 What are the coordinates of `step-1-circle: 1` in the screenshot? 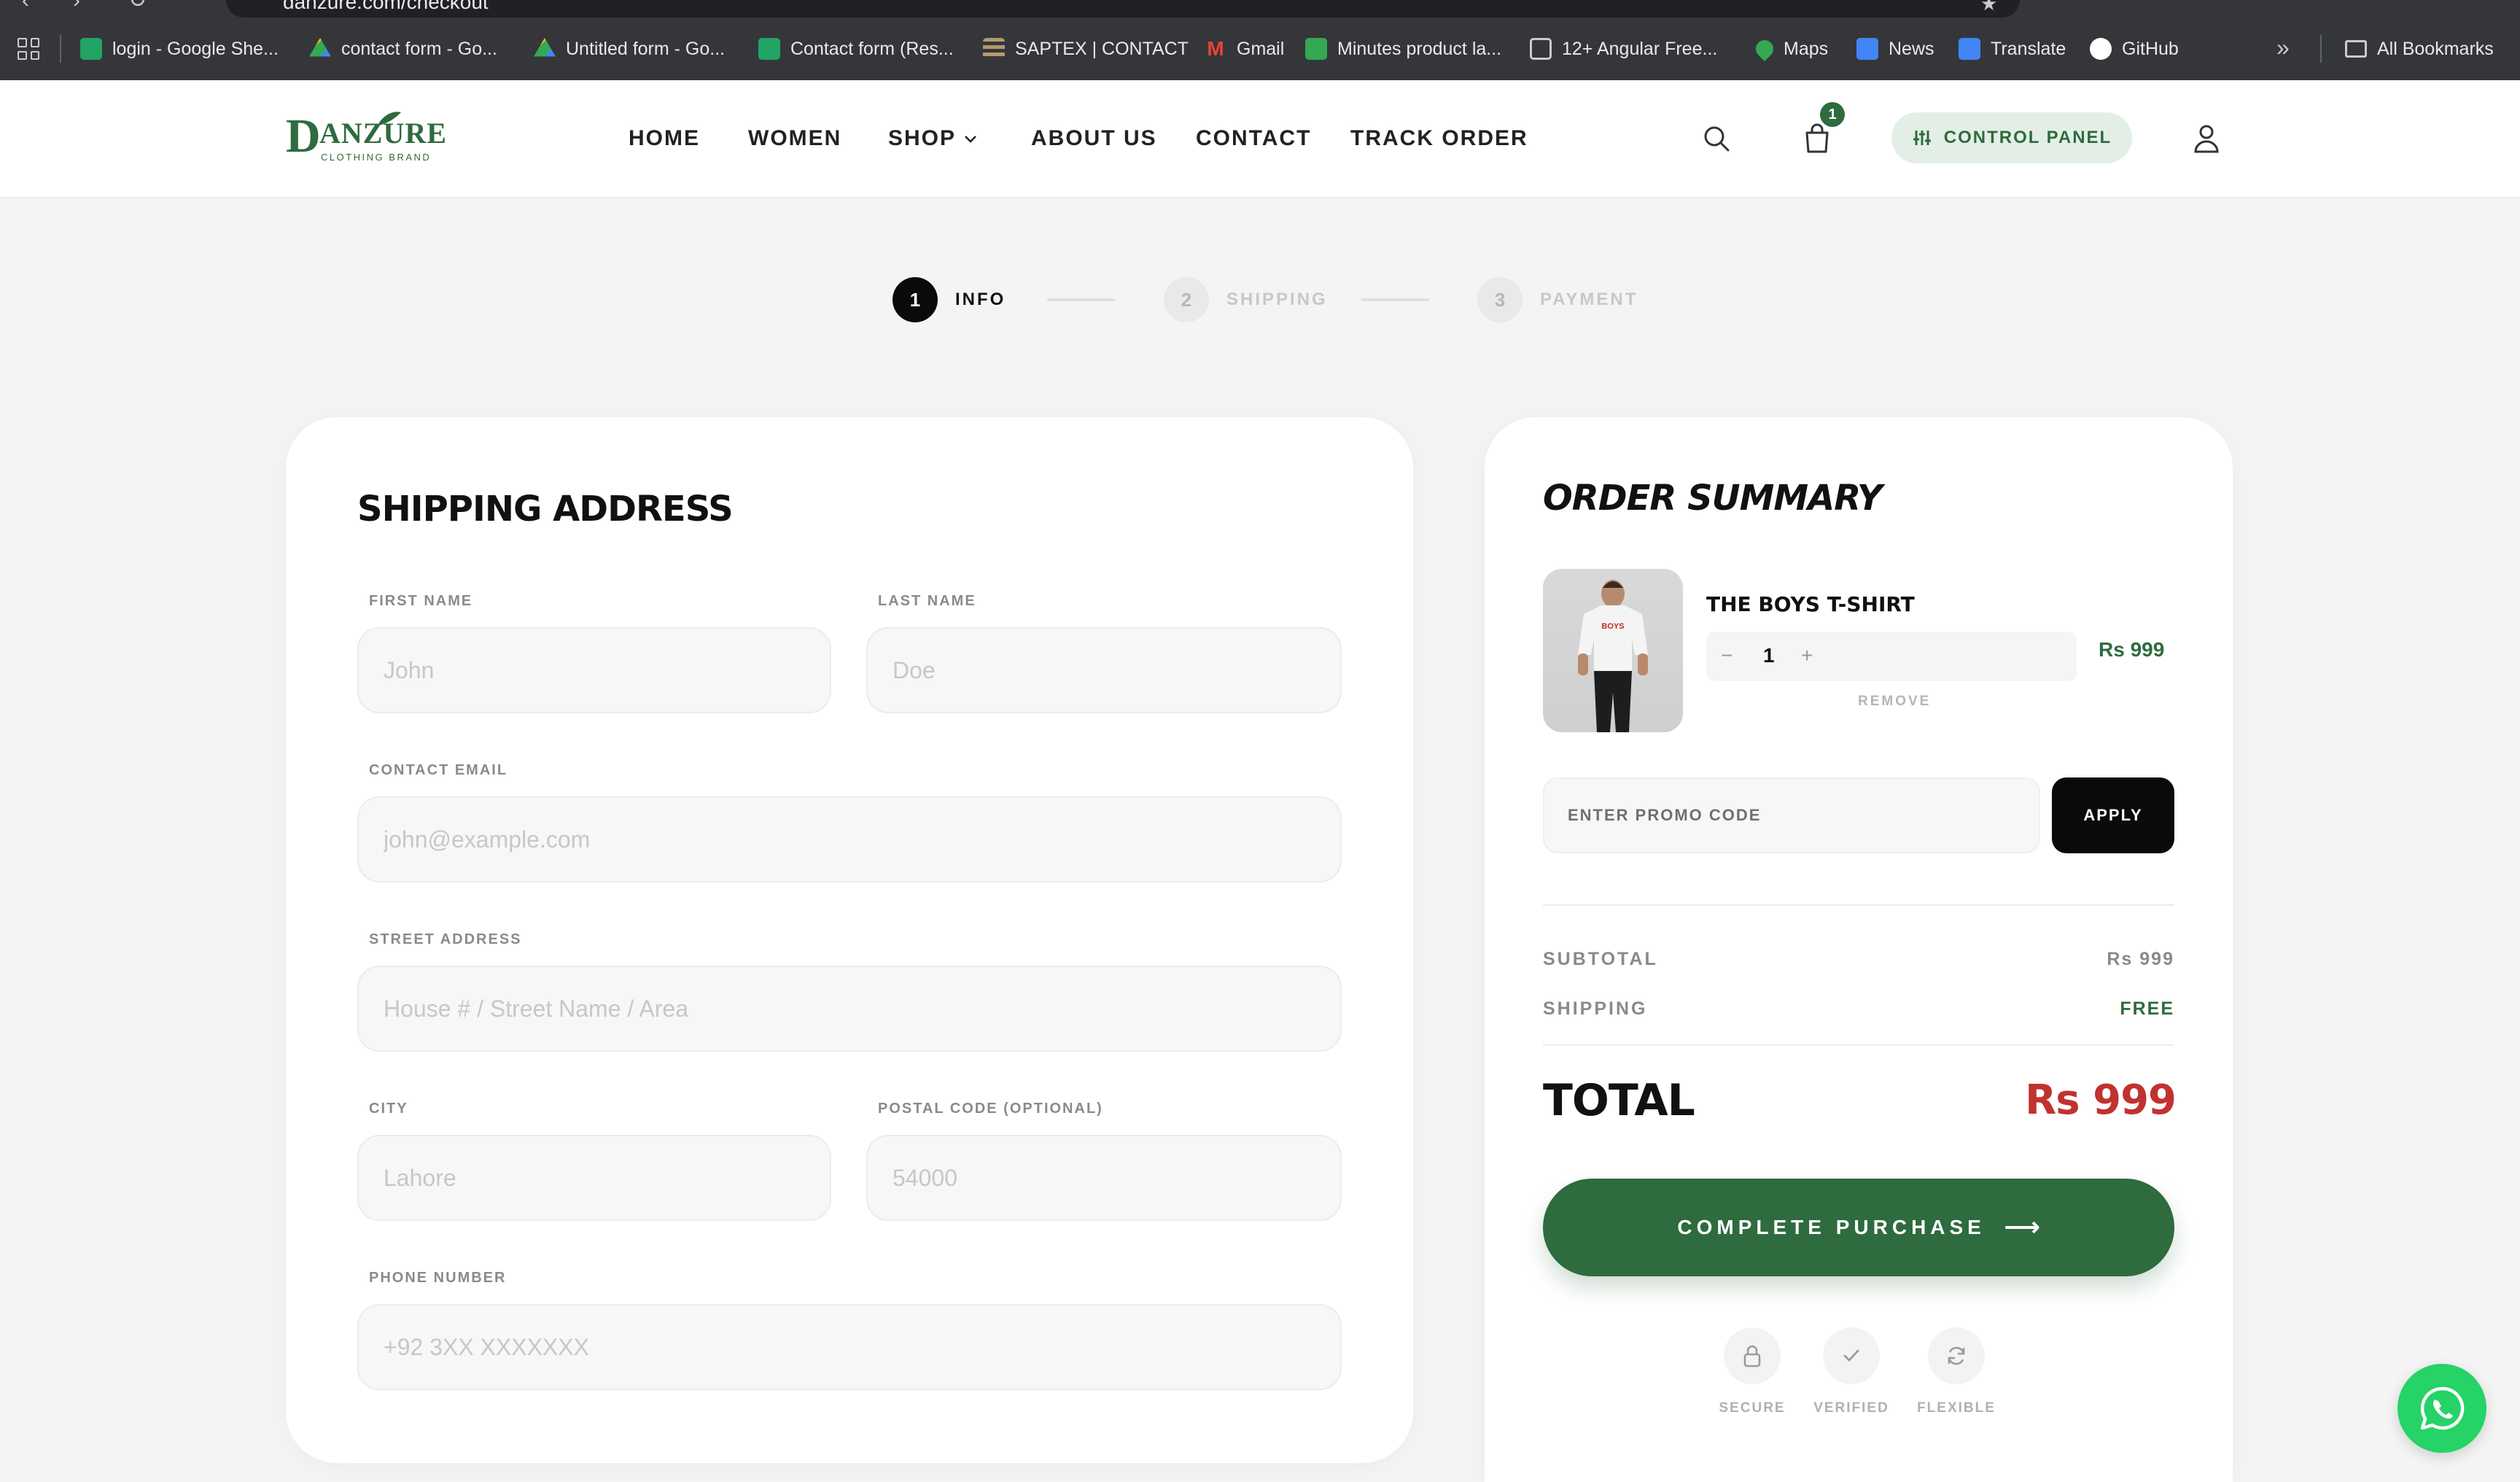 It's located at (915, 300).